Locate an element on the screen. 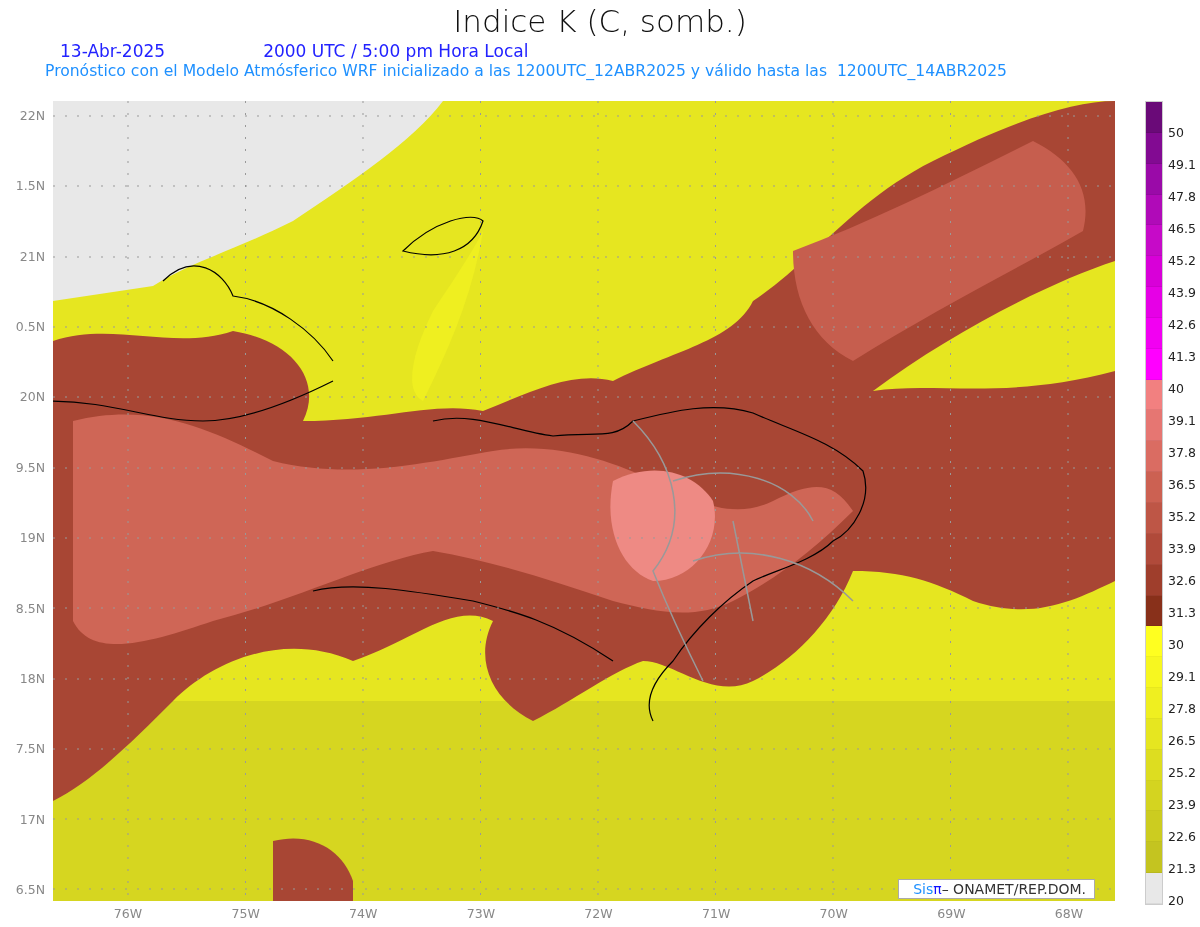 This screenshot has width=1200, height=927. scale-value-label: 37.8 is located at coordinates (1182, 453).